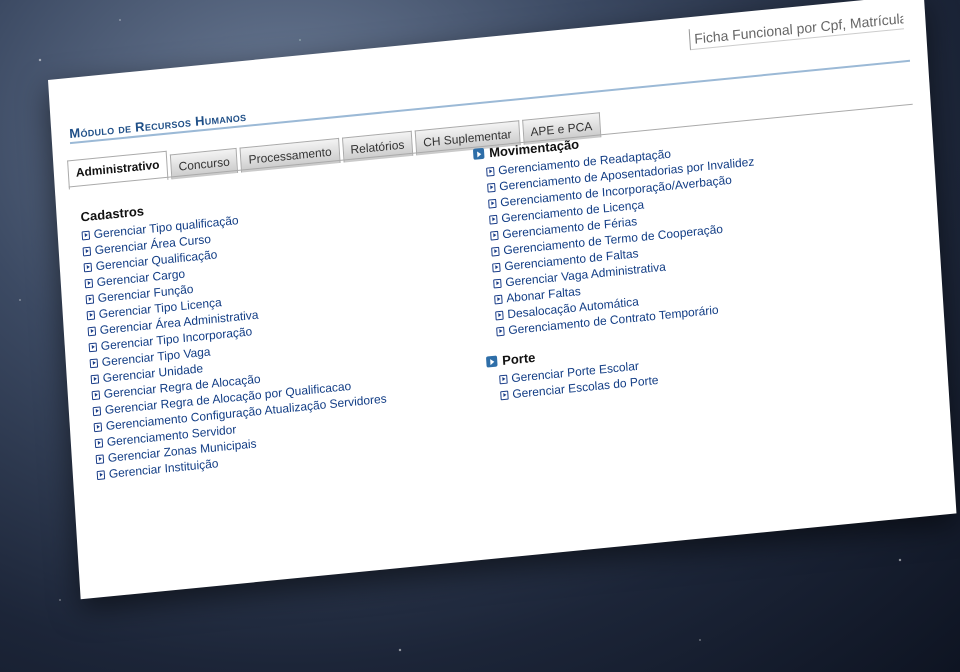 Image resolution: width=960 pixels, height=672 pixels. I want to click on page-title: Módulo de Recursos Humanos, so click(157, 125).